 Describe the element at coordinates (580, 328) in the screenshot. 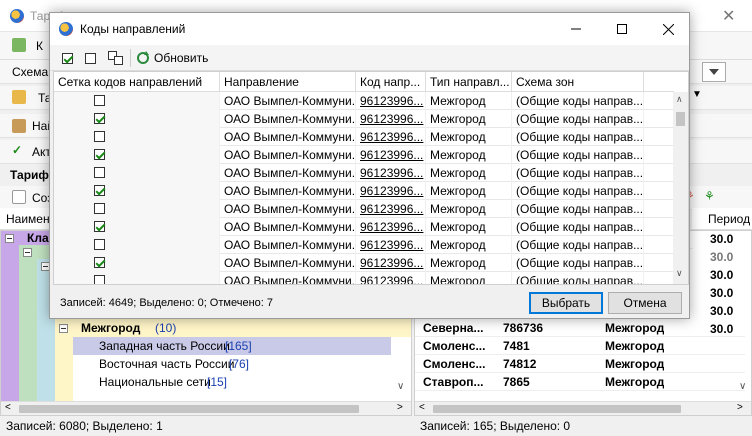

I see `grid-row: Северна... 786736 Межгород` at that location.